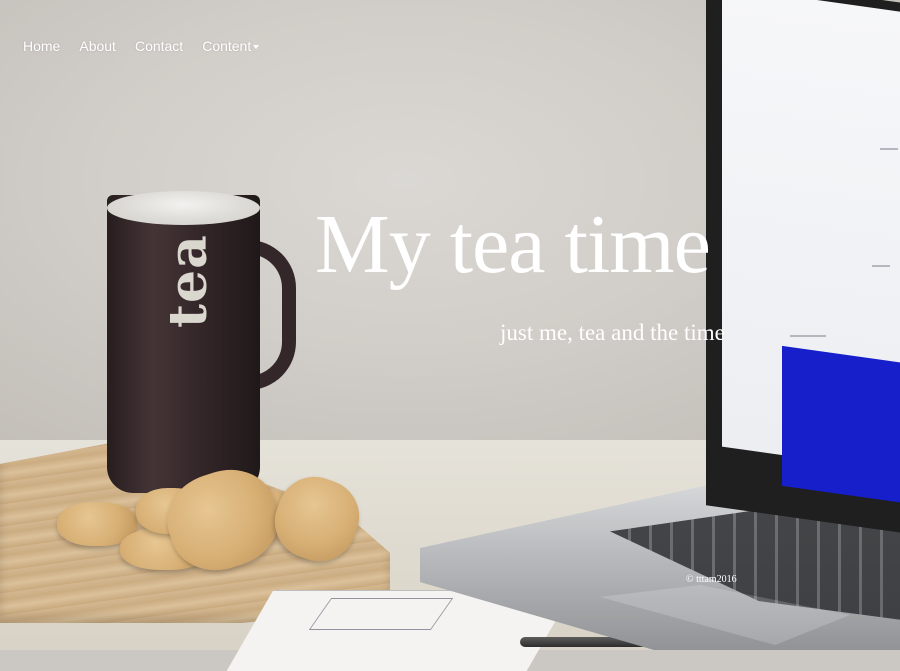  What do you see at coordinates (227, 46) in the screenshot?
I see `nav-content-label: Content` at bounding box center [227, 46].